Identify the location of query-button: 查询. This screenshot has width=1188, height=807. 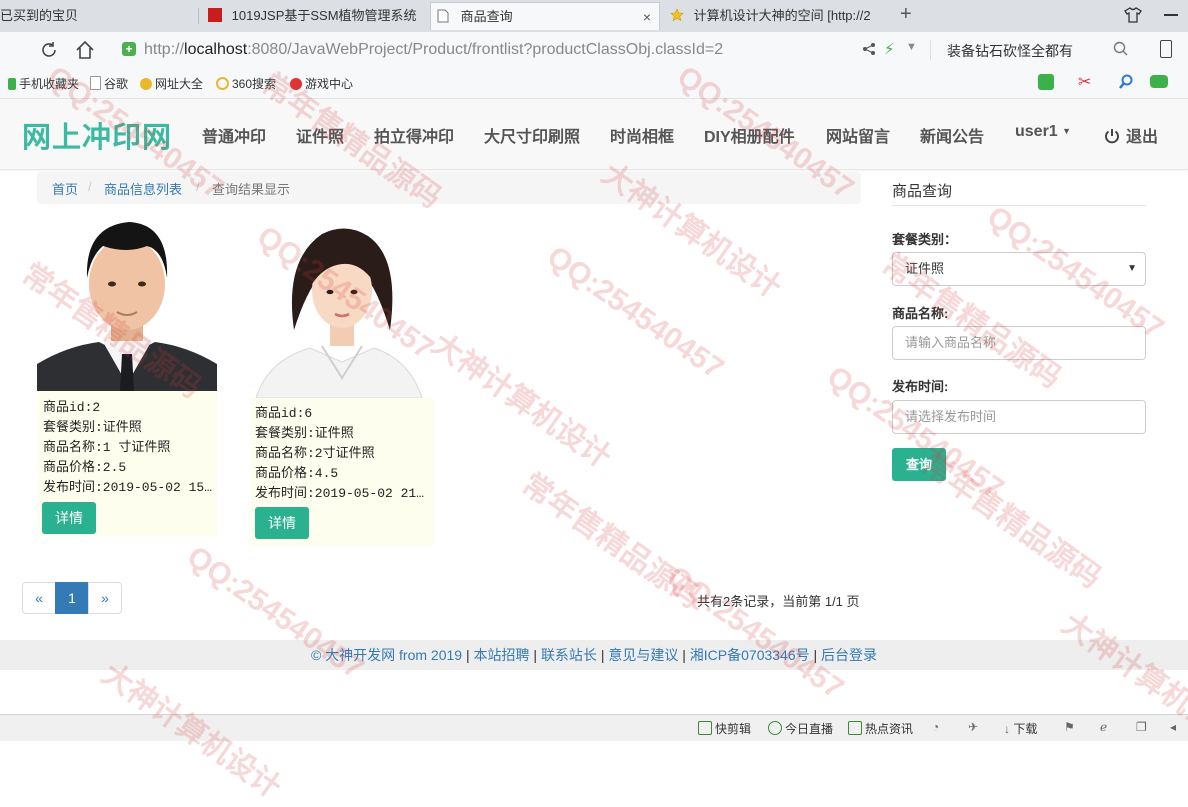
(919, 464).